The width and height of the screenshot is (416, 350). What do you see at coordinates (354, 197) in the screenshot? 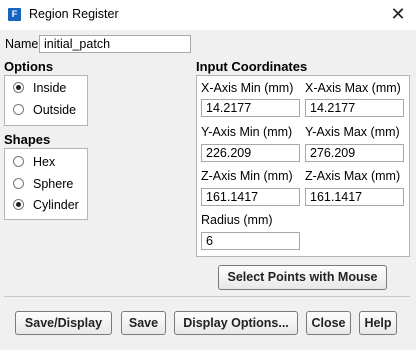
I see `z-max-input` at bounding box center [354, 197].